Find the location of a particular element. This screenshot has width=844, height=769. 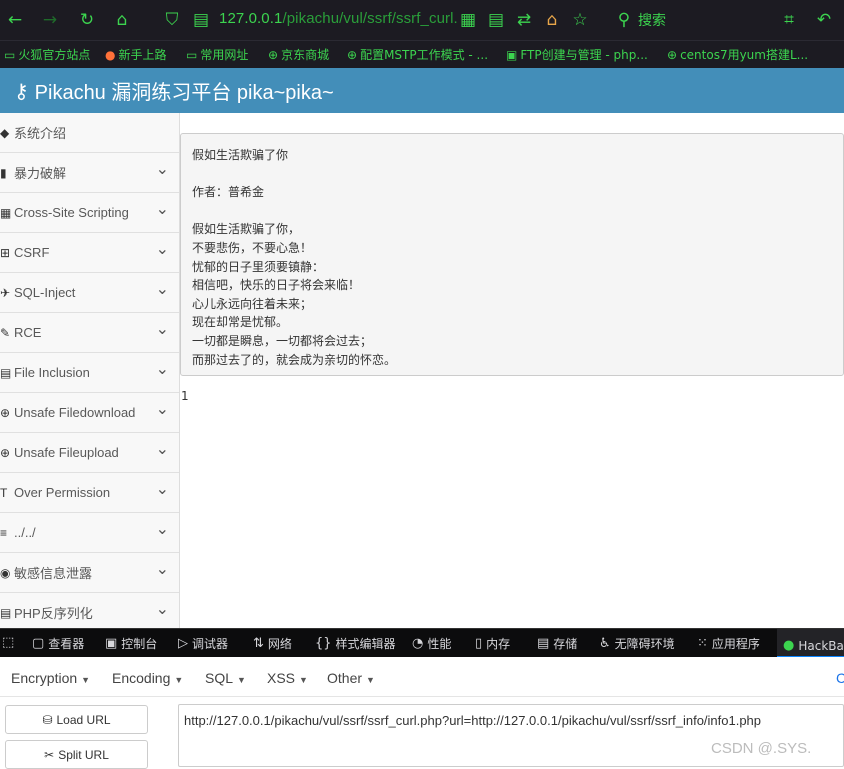

poem-line: 而那过去了的，就会成为亲切的怀恋。 is located at coordinates (294, 359).